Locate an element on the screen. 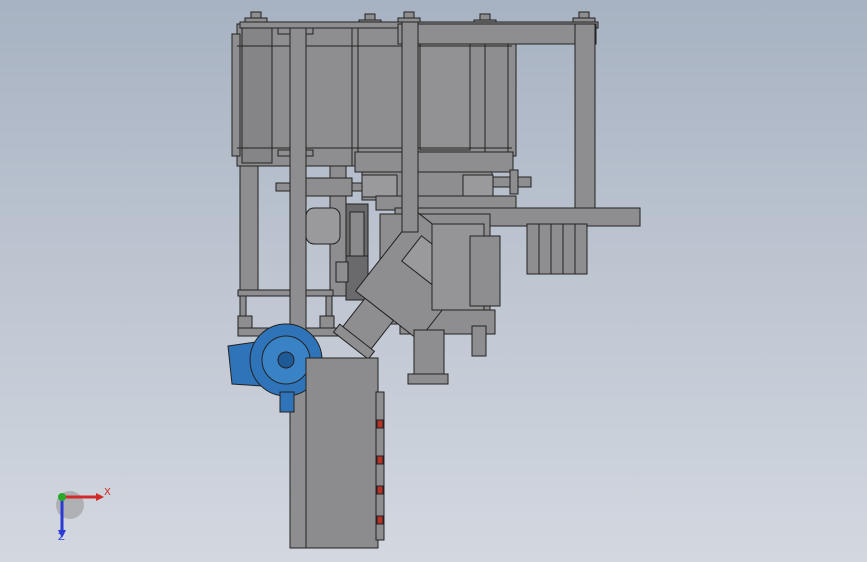  lower-cylinder is located at coordinates (447, 355).